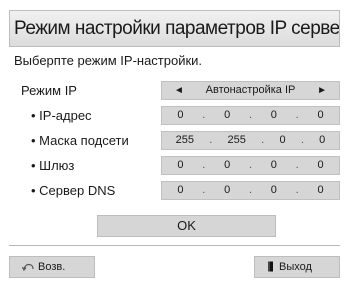 Image resolution: width=348 pixels, height=283 pixels. What do you see at coordinates (174, 245) in the screenshot?
I see `footer-divider` at bounding box center [174, 245].